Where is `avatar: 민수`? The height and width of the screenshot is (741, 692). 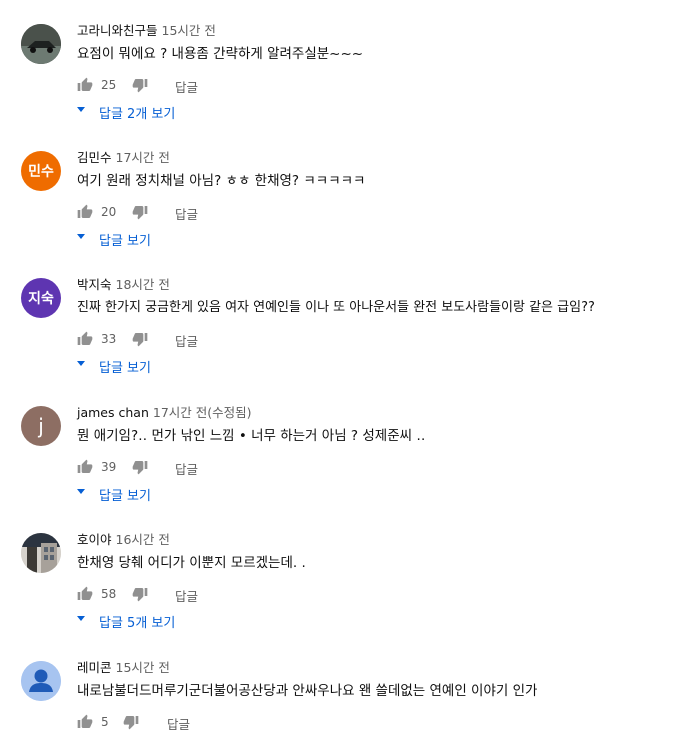 avatar: 민수 is located at coordinates (41, 171).